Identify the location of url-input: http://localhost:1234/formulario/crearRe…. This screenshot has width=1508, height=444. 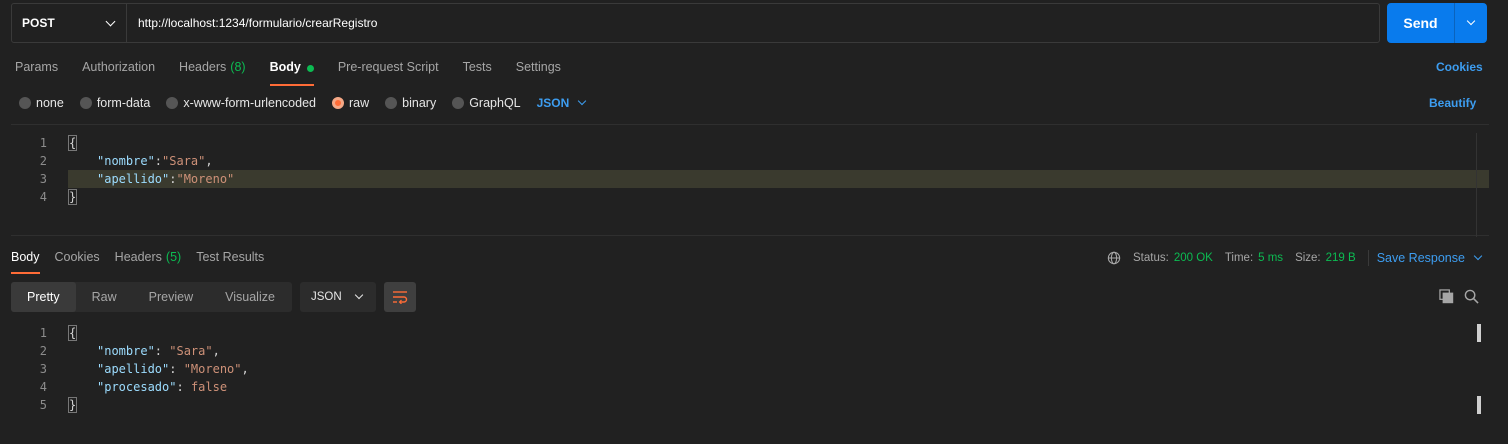
(753, 23).